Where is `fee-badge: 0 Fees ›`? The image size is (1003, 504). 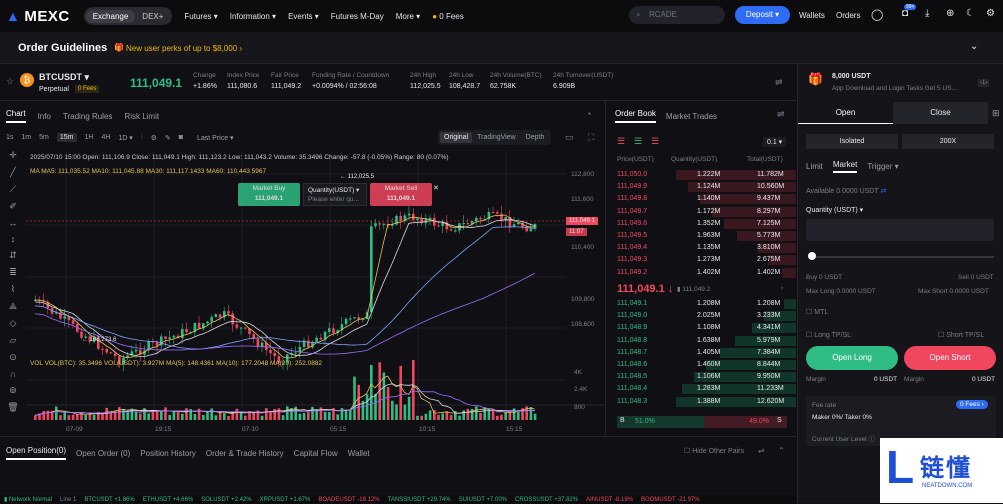
fee-badge: 0 Fees › is located at coordinates (972, 404).